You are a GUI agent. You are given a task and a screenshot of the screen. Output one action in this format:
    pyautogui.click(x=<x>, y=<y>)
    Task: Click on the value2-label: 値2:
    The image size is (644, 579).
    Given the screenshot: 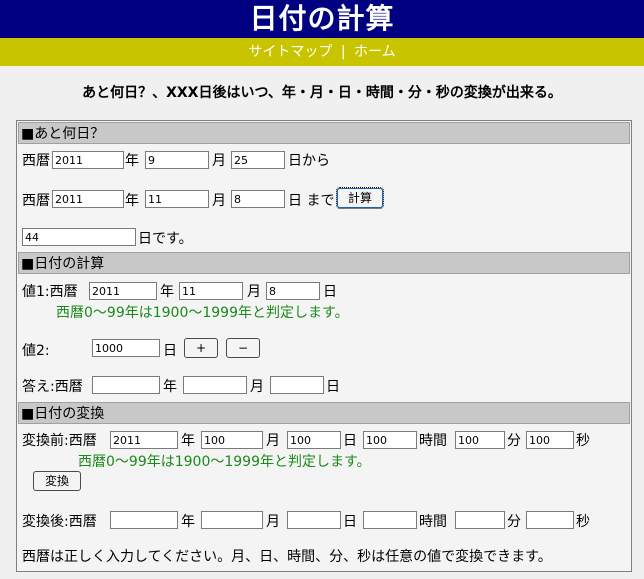 What is the action you would take?
    pyautogui.click(x=36, y=351)
    